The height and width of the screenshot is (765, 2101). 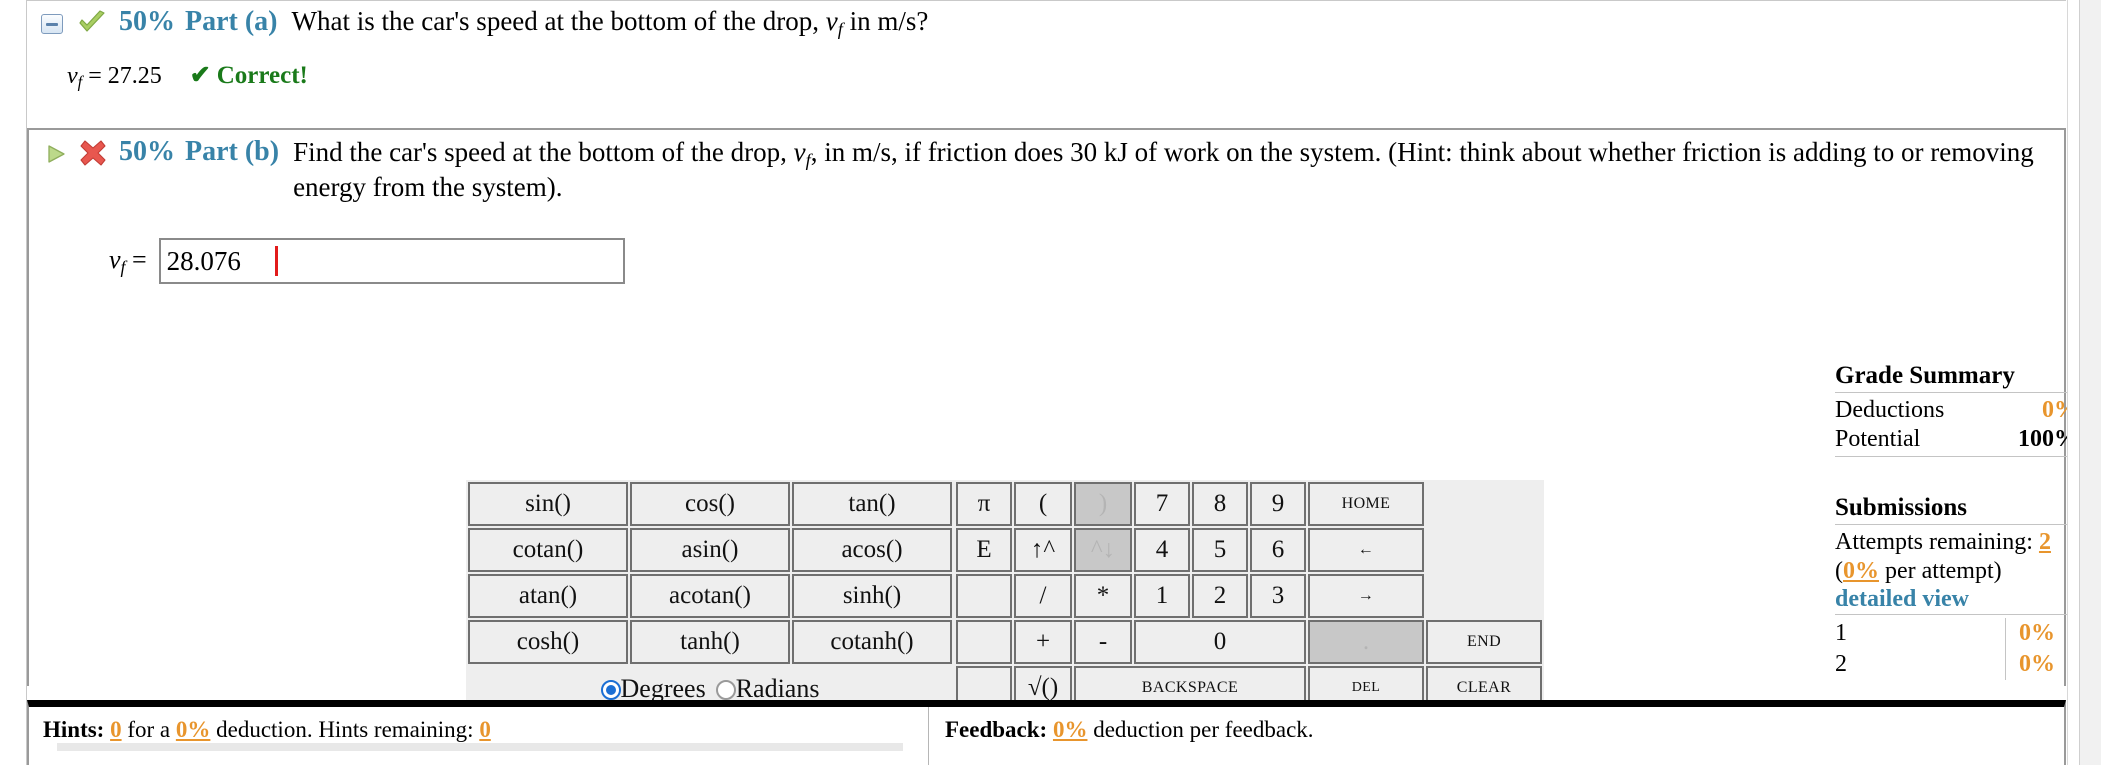 I want to click on function-key-cos: cos(), so click(x=710, y=504).